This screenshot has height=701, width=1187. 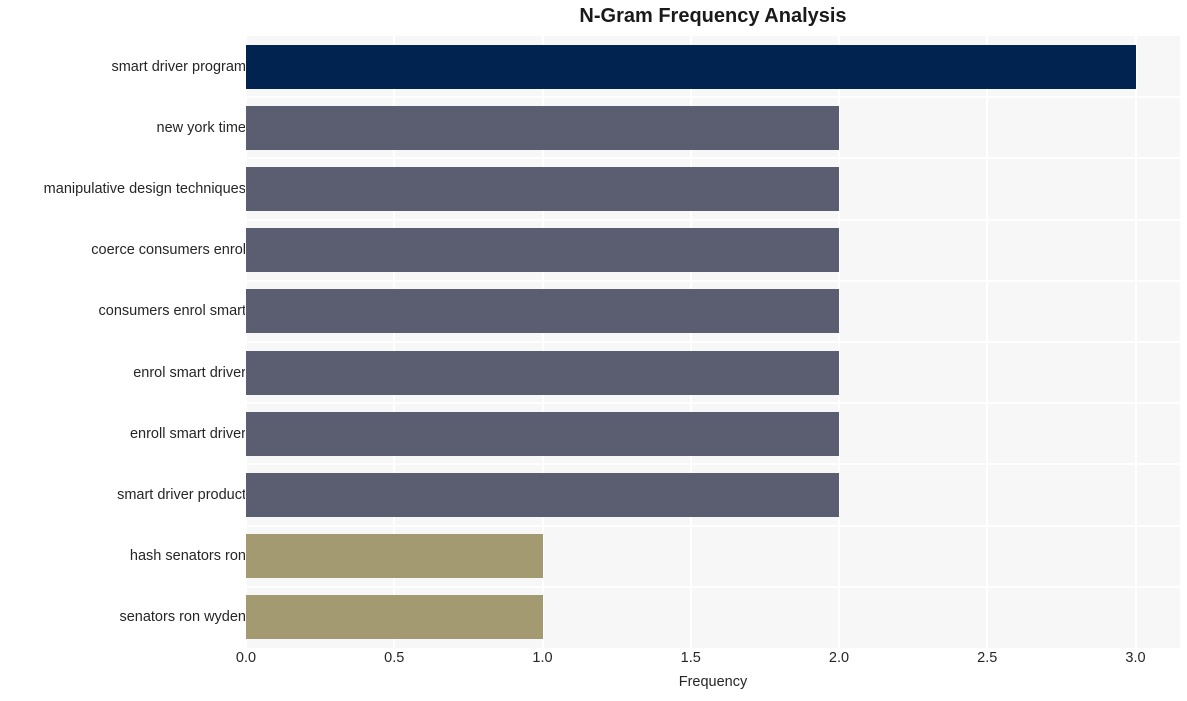 What do you see at coordinates (713, 16) in the screenshot?
I see `chart-title: N-Gram Frequency Analysis` at bounding box center [713, 16].